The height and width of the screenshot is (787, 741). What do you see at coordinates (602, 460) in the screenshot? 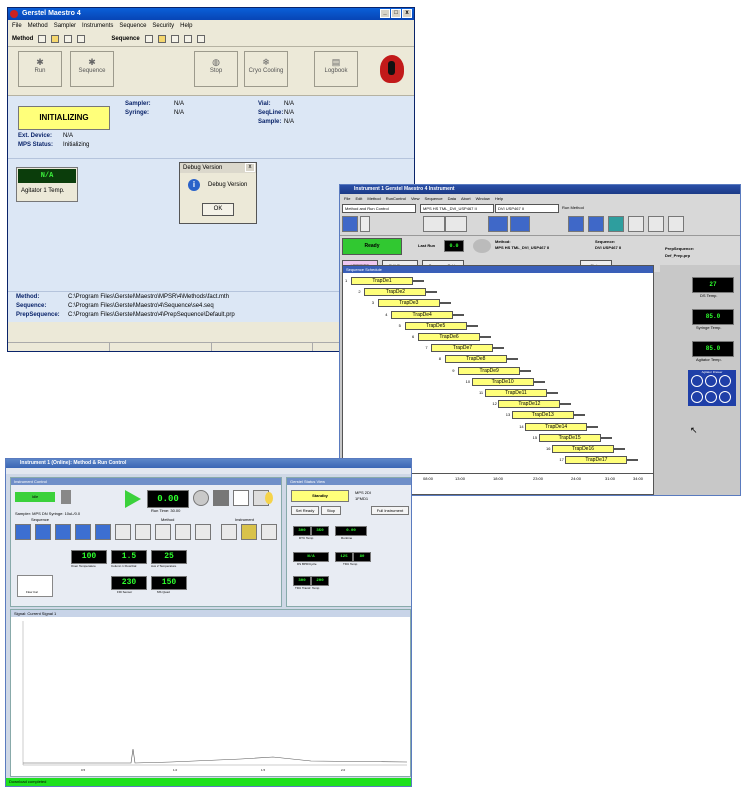
I see `schedule-bar: TrapDe17` at bounding box center [602, 460].